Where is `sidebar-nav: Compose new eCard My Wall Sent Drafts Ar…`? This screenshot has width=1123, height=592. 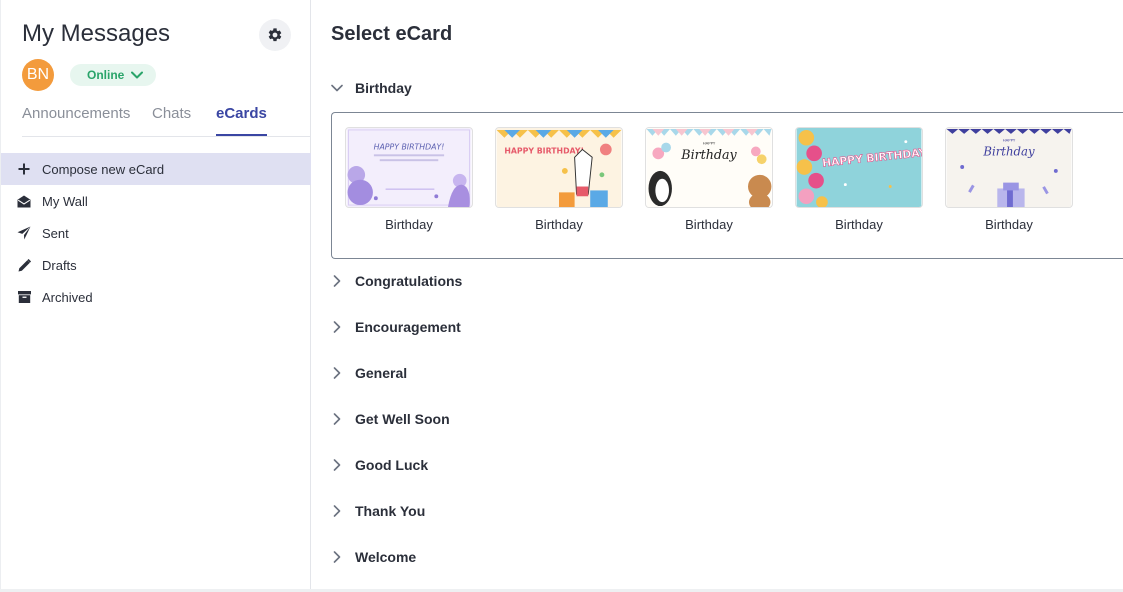
sidebar-nav: Compose new eCard My Wall Sent Drafts Ar… is located at coordinates (156, 233).